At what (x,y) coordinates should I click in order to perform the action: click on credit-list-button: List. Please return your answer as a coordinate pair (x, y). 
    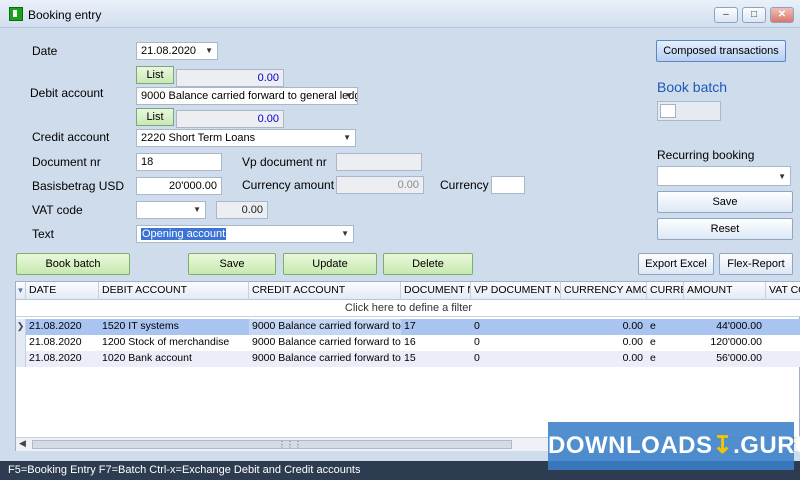
    Looking at the image, I should click on (155, 117).